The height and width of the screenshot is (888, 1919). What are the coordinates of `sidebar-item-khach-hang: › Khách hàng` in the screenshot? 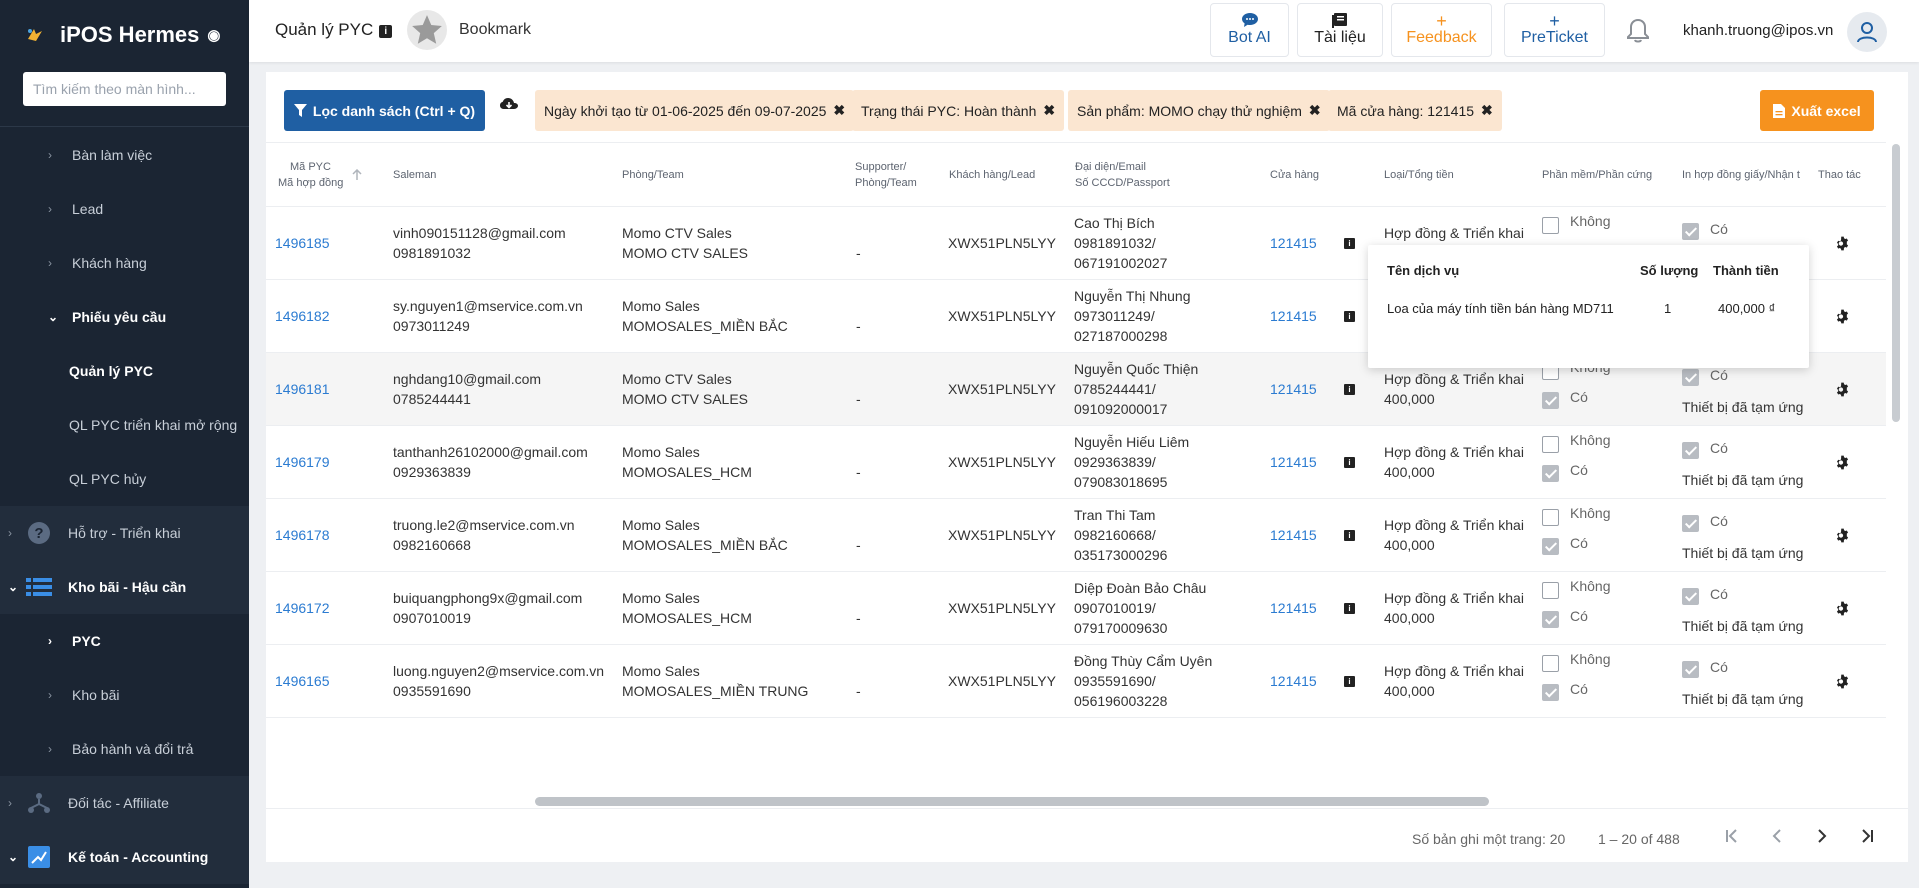 It's located at (124, 263).